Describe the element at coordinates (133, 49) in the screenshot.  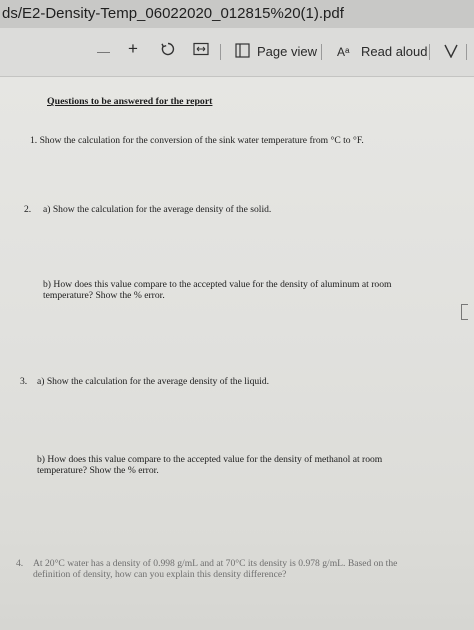
I see `zoom-in-button: +` at that location.